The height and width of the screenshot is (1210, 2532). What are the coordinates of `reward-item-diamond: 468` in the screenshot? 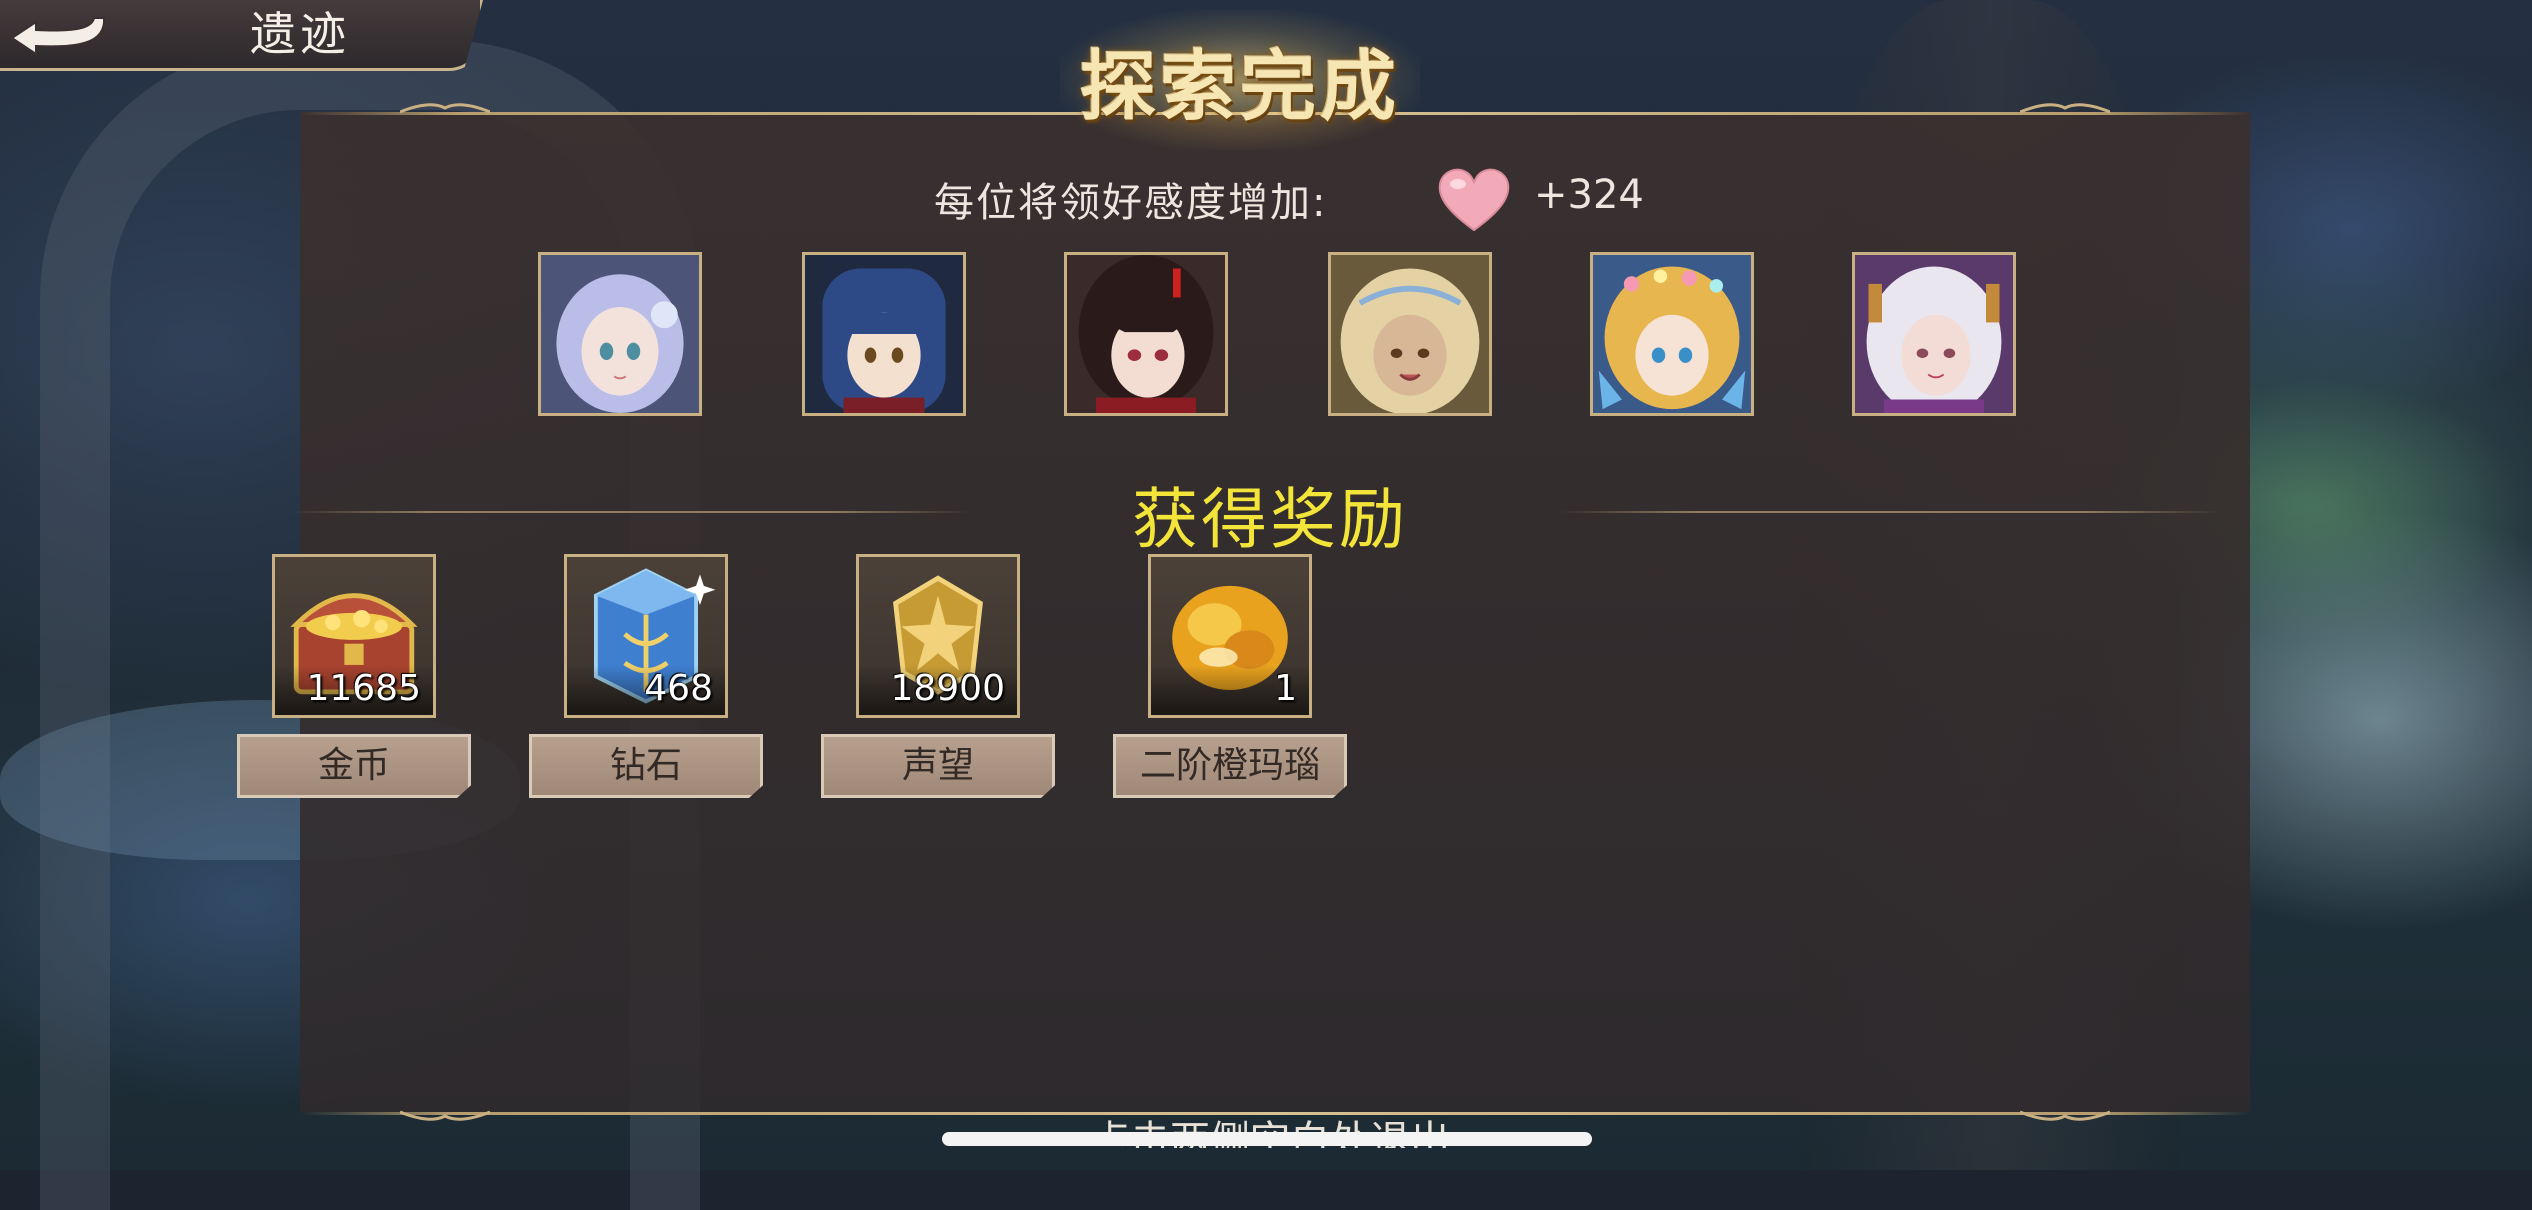 It's located at (646, 636).